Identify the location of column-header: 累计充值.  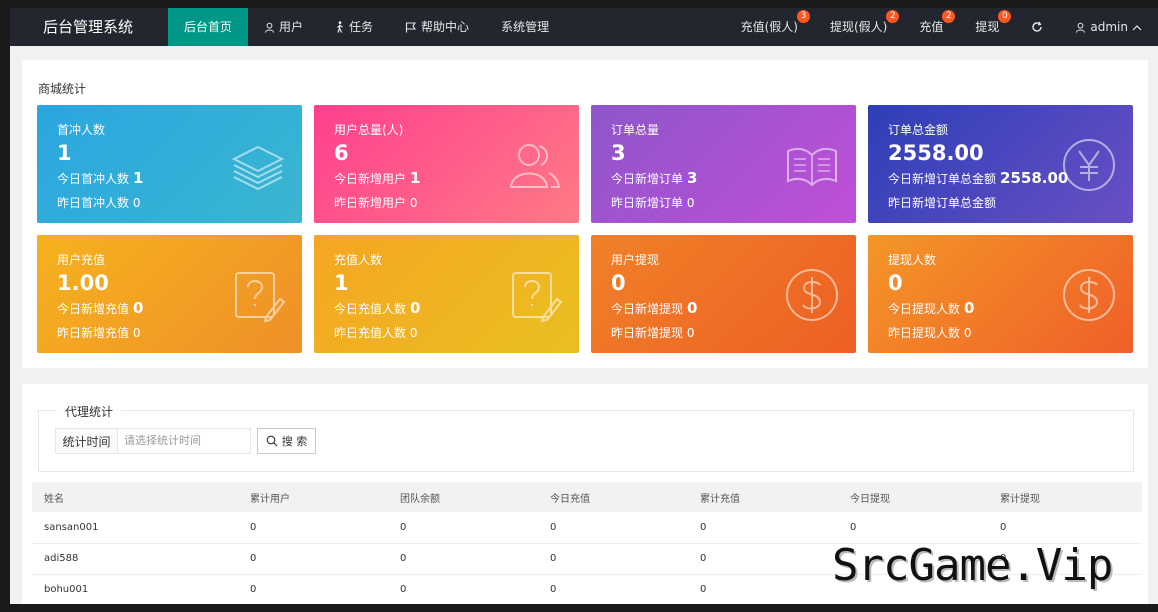
(763, 497).